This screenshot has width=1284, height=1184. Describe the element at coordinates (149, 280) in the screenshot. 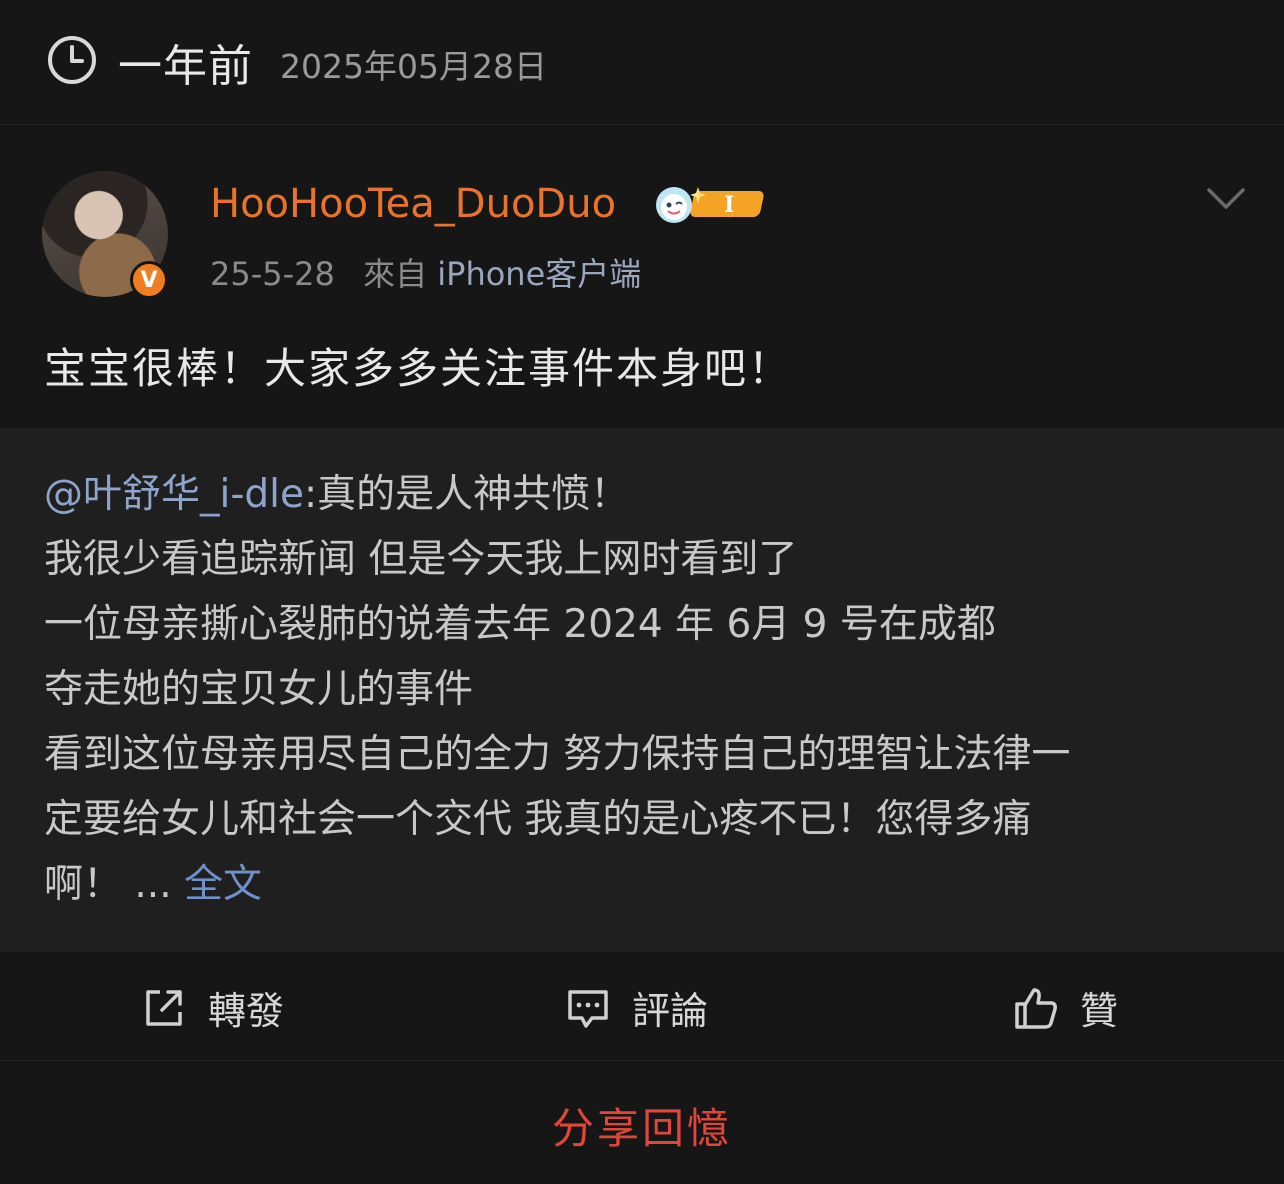

I see `verified-badge: V` at that location.